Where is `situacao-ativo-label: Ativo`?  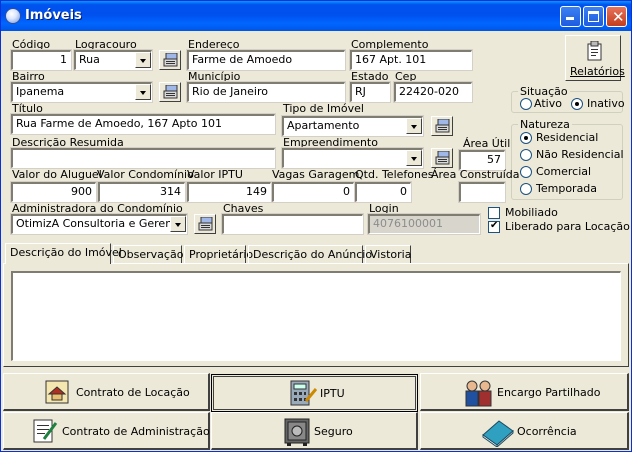
situacao-ativo-label: Ativo is located at coordinates (548, 103).